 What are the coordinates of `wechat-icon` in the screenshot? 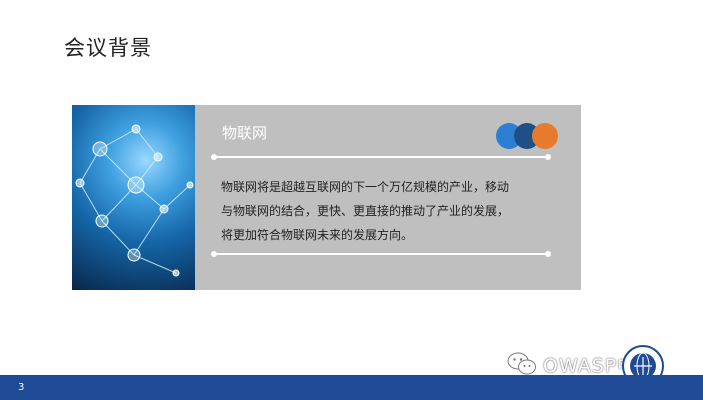 It's located at (521, 363).